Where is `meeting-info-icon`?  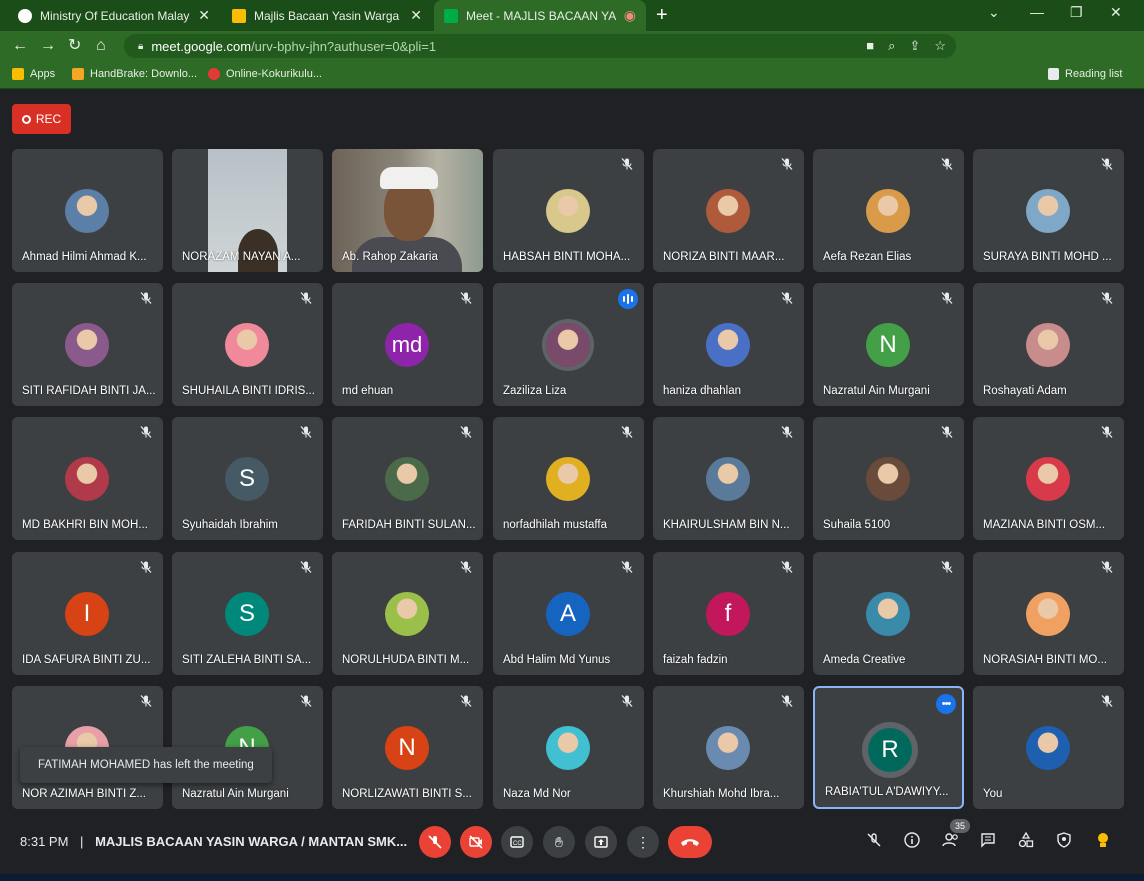
meeting-info-icon is located at coordinates (912, 842).